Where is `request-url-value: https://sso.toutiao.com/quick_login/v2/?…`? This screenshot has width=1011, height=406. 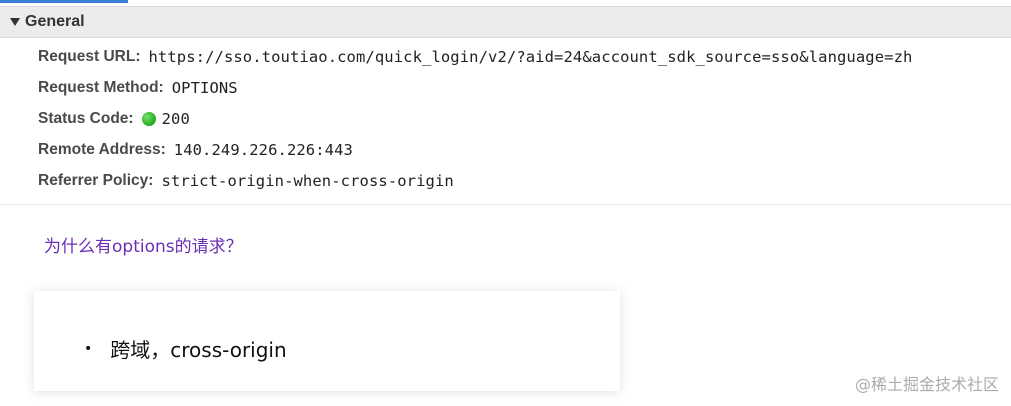
request-url-value: https://sso.toutiao.com/quick_login/v2/?… is located at coordinates (530, 57).